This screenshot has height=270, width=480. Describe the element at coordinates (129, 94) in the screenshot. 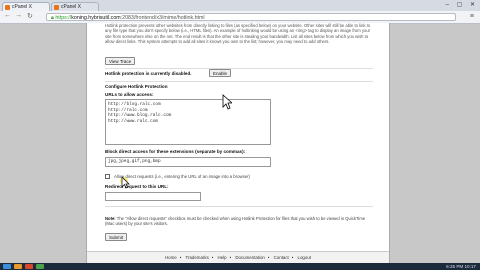

I see `urls-label: URLs to allow access:` at that location.